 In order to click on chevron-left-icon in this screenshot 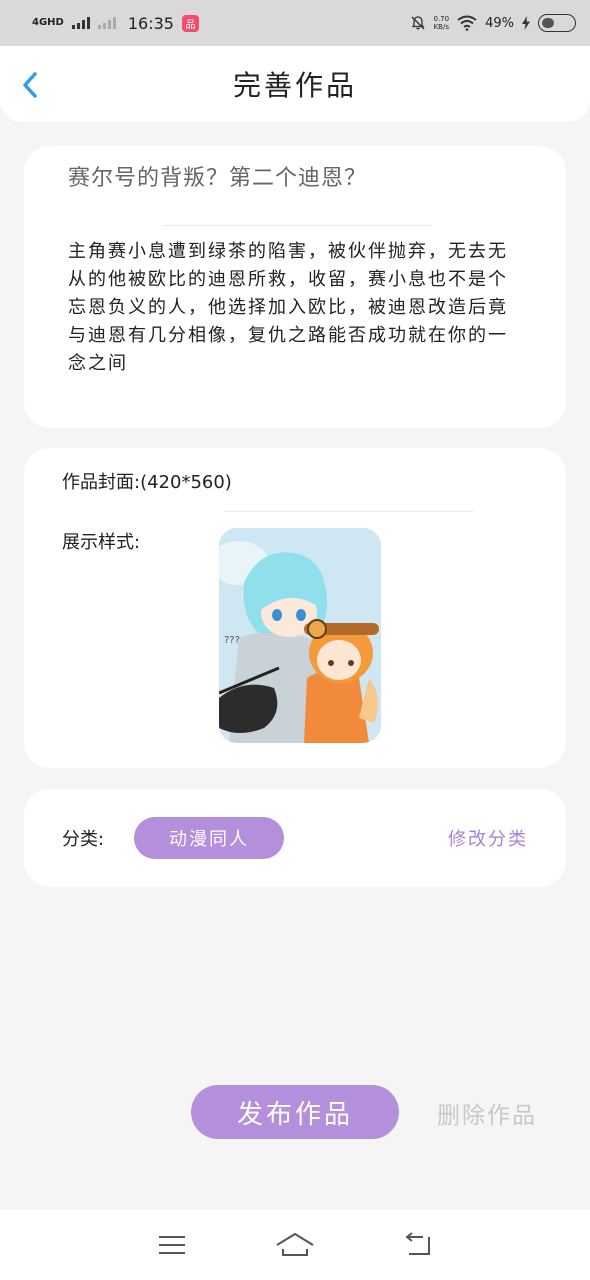, I will do `click(30, 85)`.